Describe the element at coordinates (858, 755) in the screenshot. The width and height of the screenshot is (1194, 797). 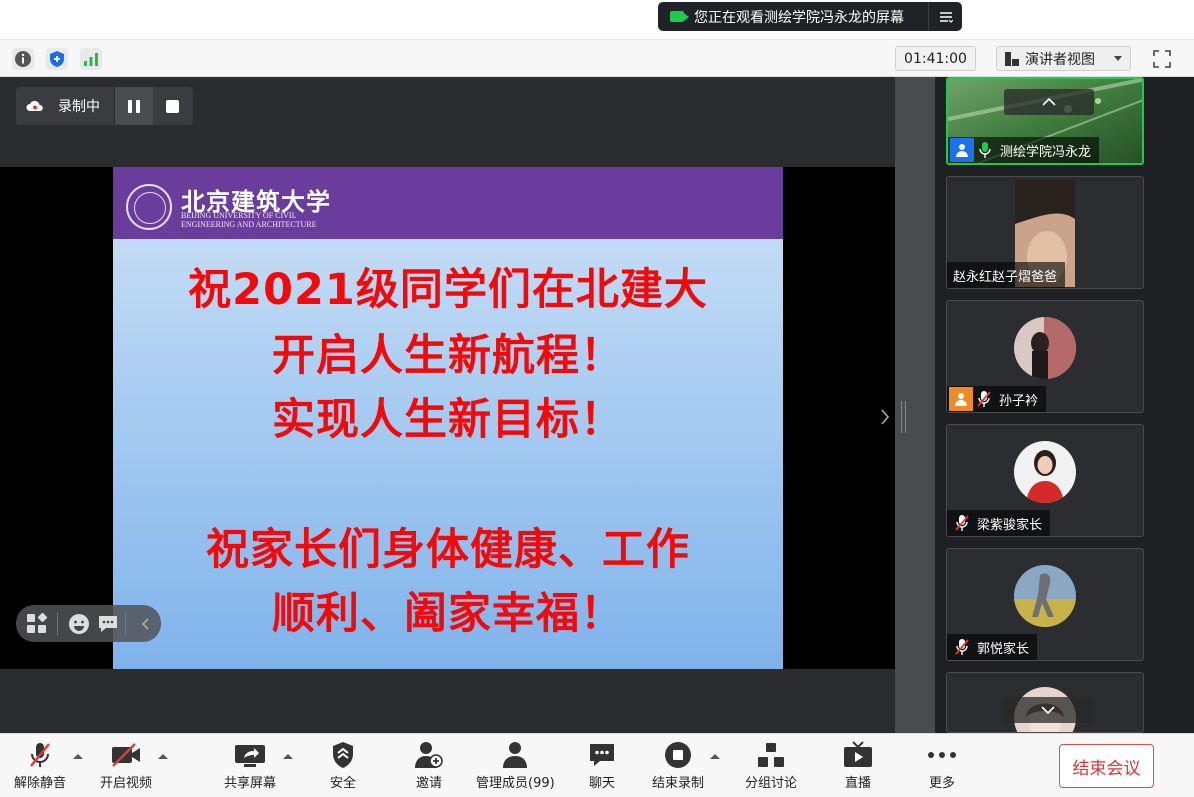
I see `live-tv-icon` at that location.